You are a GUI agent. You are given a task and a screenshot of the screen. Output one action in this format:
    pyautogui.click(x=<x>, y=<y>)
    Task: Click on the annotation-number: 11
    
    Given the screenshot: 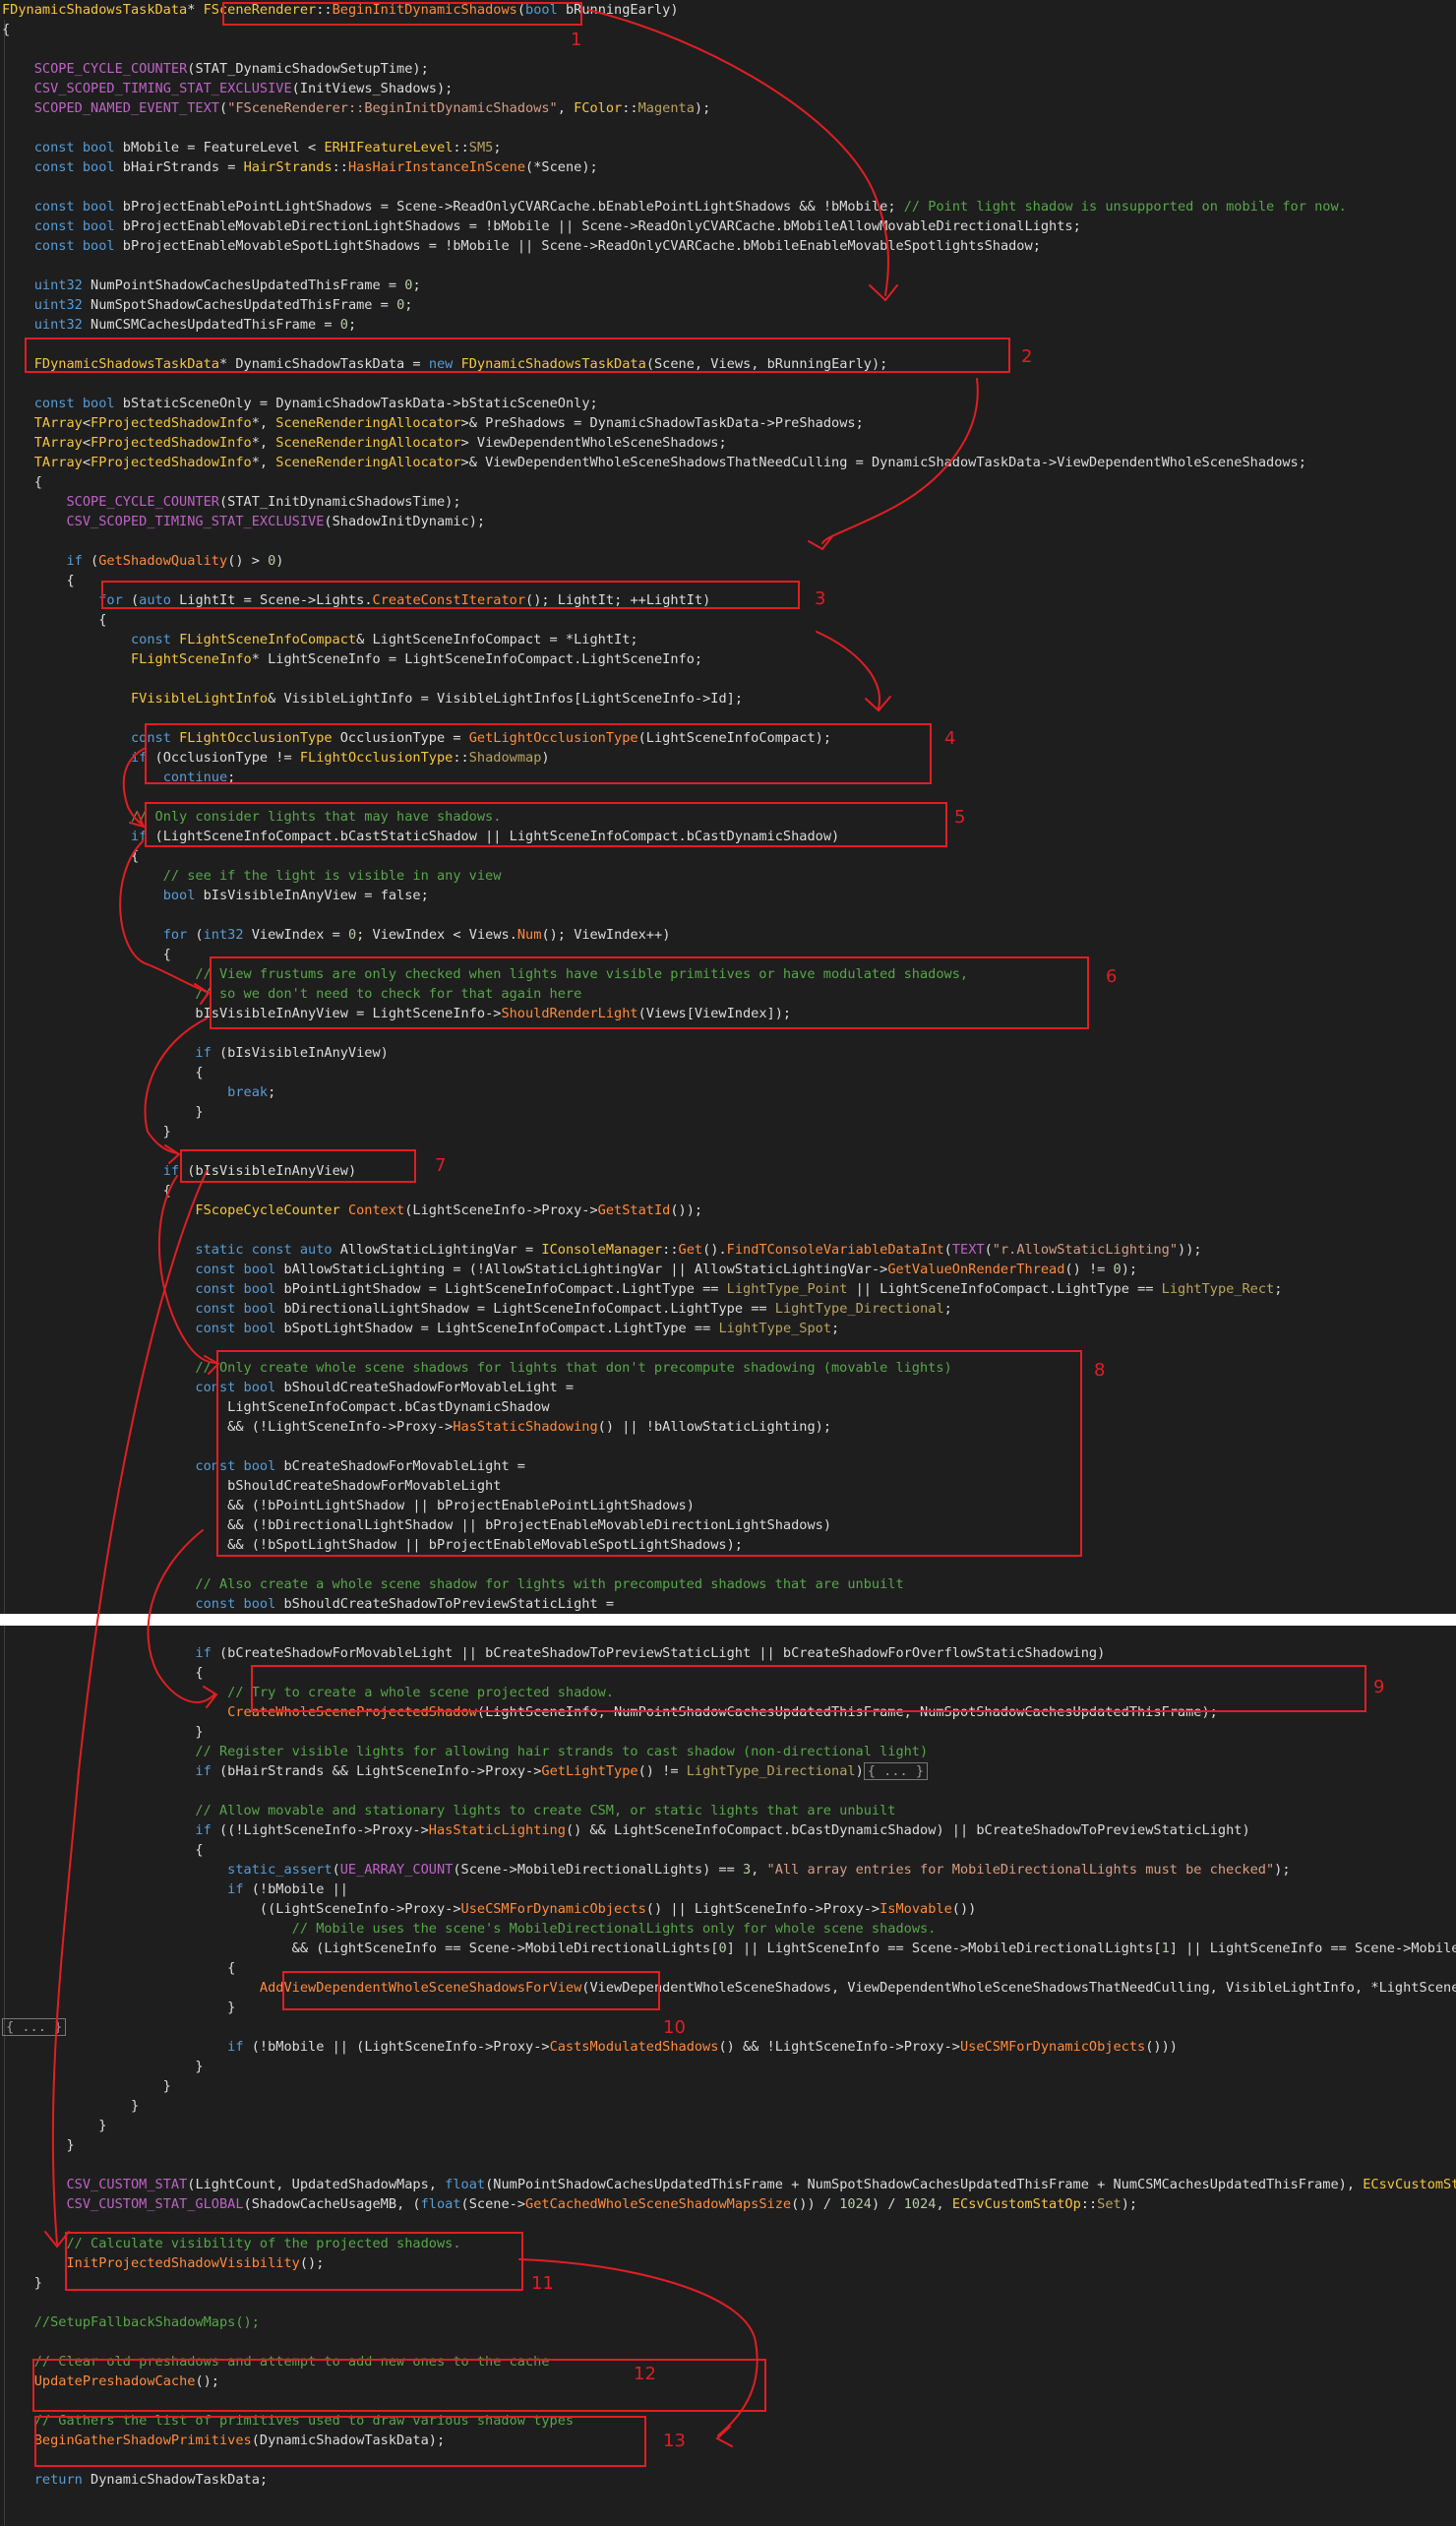 What is the action you would take?
    pyautogui.click(x=542, y=2284)
    